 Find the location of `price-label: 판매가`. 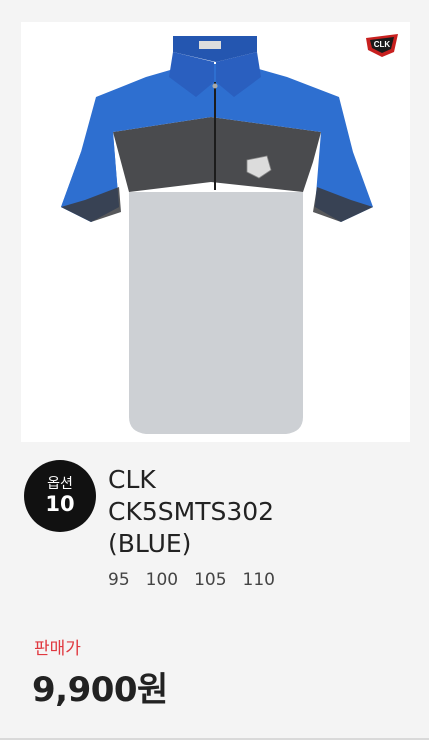

price-label: 판매가 is located at coordinates (57, 649).